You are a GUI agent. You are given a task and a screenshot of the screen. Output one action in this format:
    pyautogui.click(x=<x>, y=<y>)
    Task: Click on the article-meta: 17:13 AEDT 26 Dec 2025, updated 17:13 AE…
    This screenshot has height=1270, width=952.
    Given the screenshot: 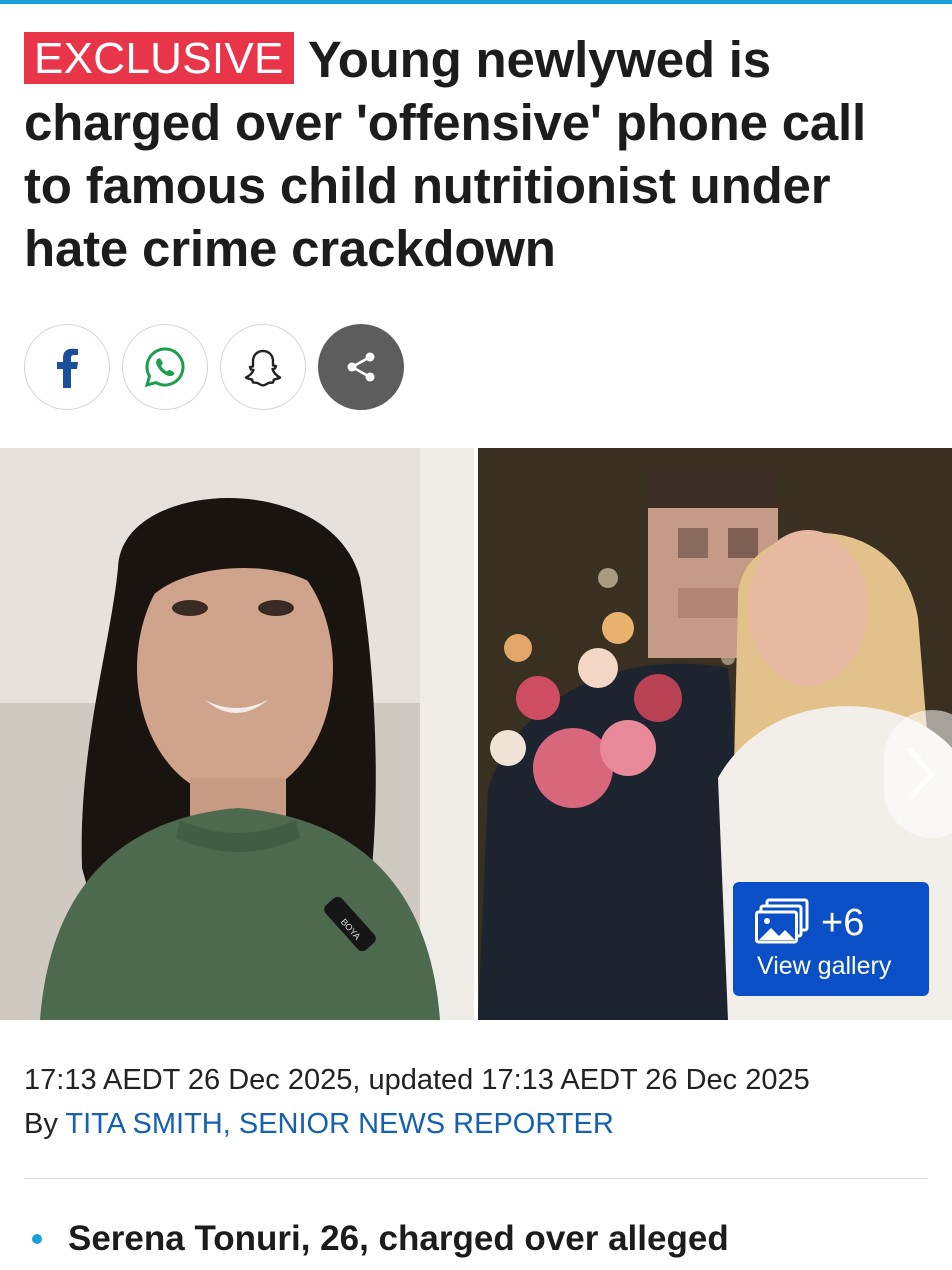 What is the action you would take?
    pyautogui.click(x=479, y=1102)
    